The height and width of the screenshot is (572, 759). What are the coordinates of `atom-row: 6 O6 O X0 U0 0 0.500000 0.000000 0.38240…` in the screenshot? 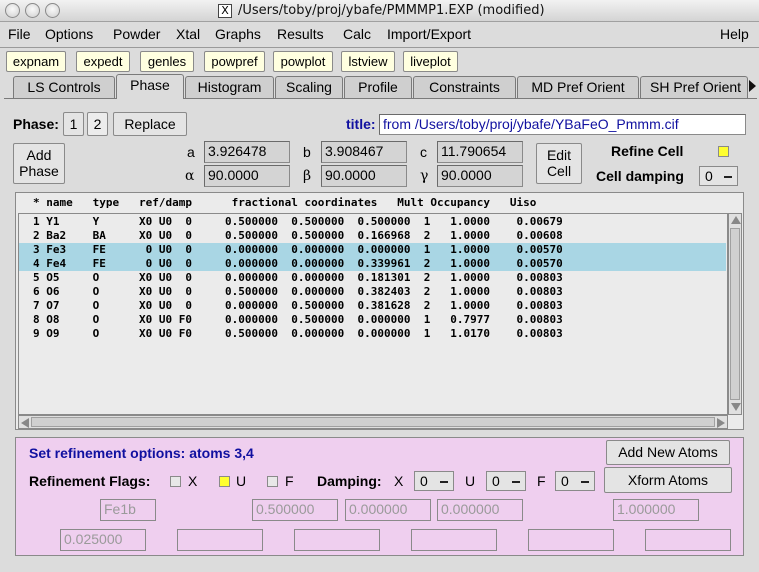 It's located at (372, 292).